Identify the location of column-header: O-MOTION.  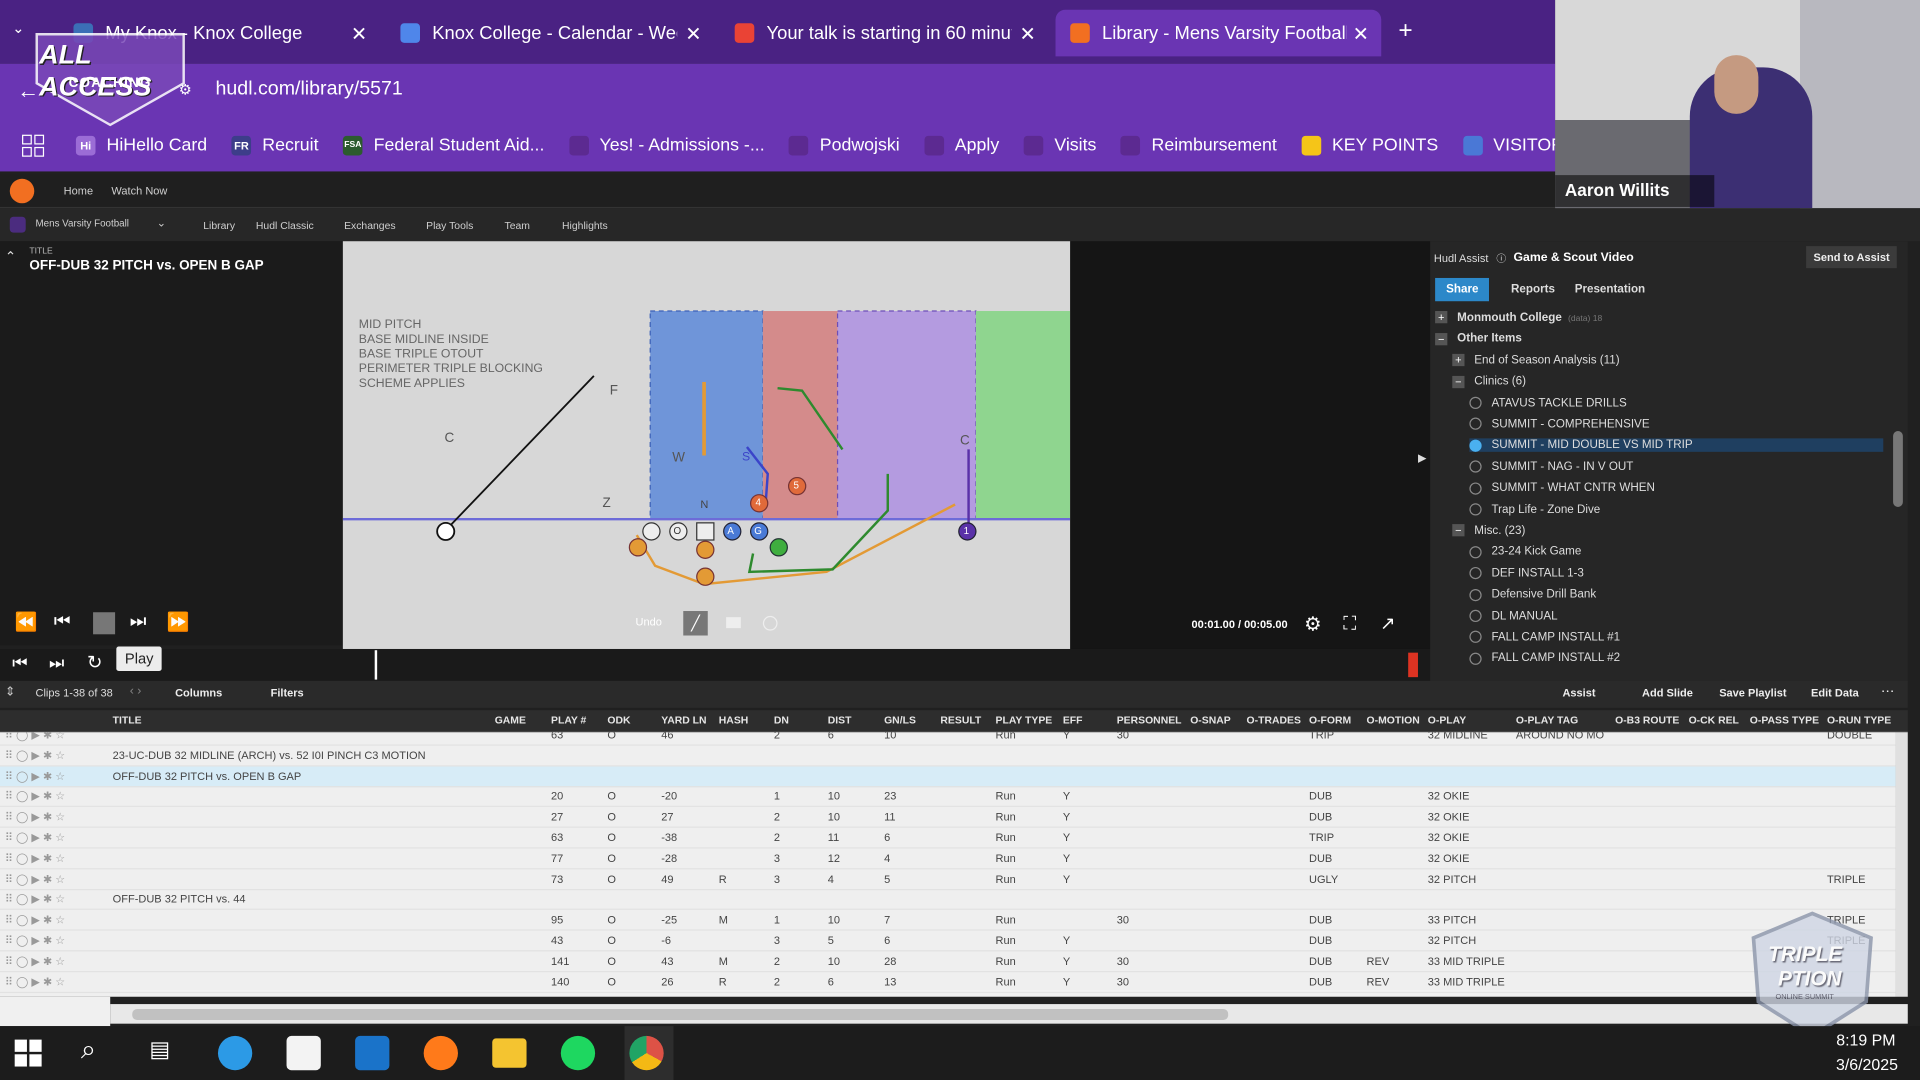
(1393, 720).